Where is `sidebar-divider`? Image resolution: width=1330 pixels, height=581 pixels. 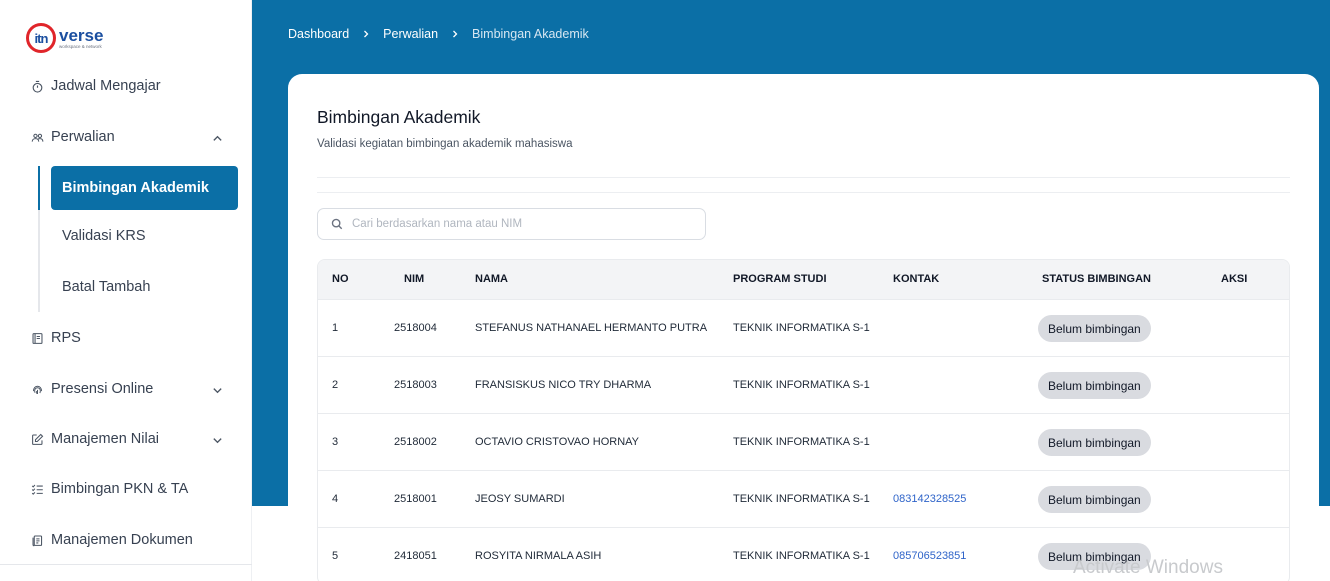 sidebar-divider is located at coordinates (126, 564).